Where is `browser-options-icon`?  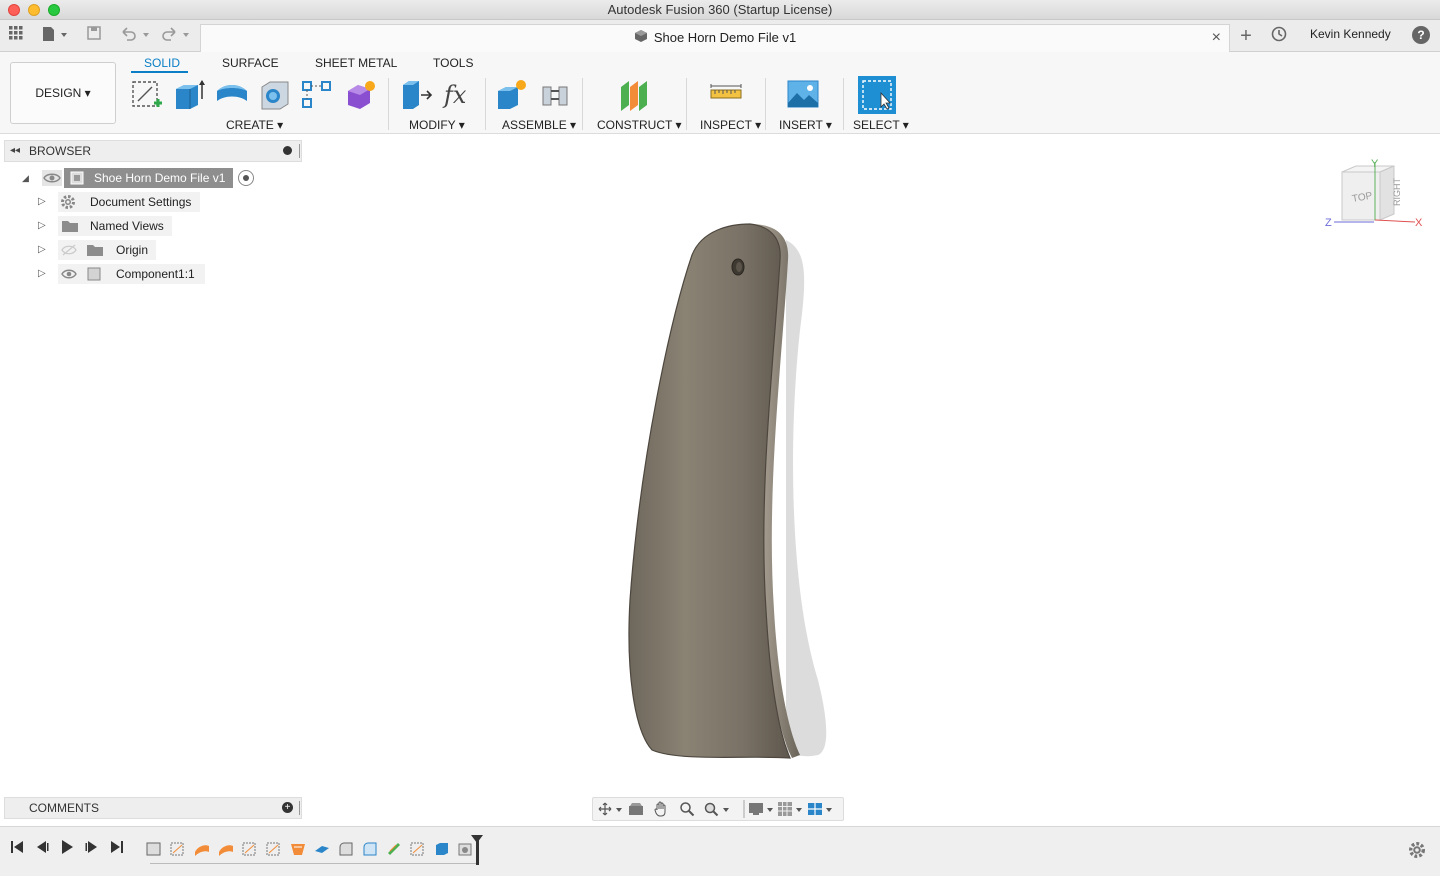 browser-options-icon is located at coordinates (287, 150).